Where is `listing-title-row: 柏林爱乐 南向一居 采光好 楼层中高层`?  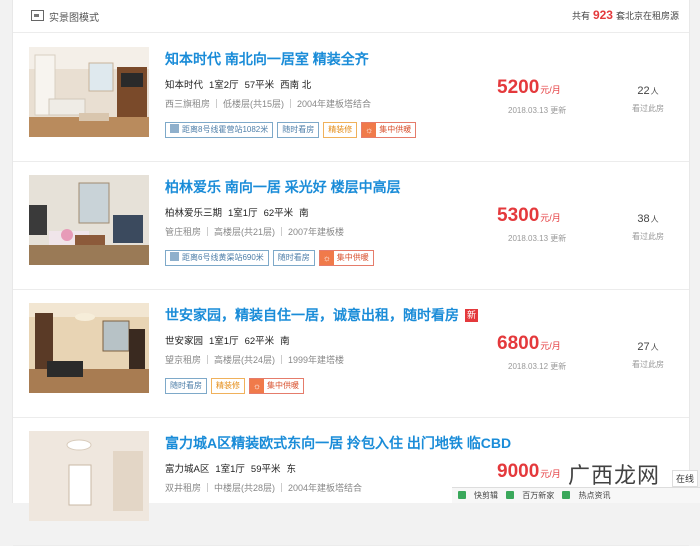 listing-title-row: 柏林爱乐 南向一居 采光好 楼层中高层 is located at coordinates (283, 187).